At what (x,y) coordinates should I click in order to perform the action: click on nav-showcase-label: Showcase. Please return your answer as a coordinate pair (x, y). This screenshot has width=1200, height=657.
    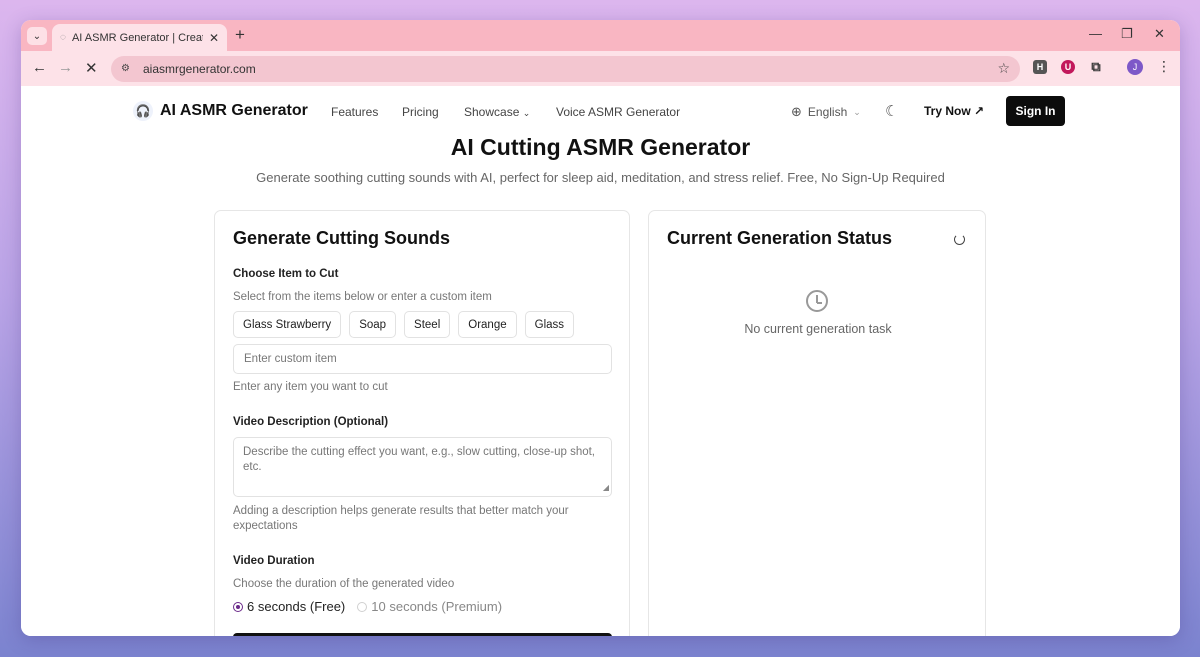
    Looking at the image, I should click on (492, 112).